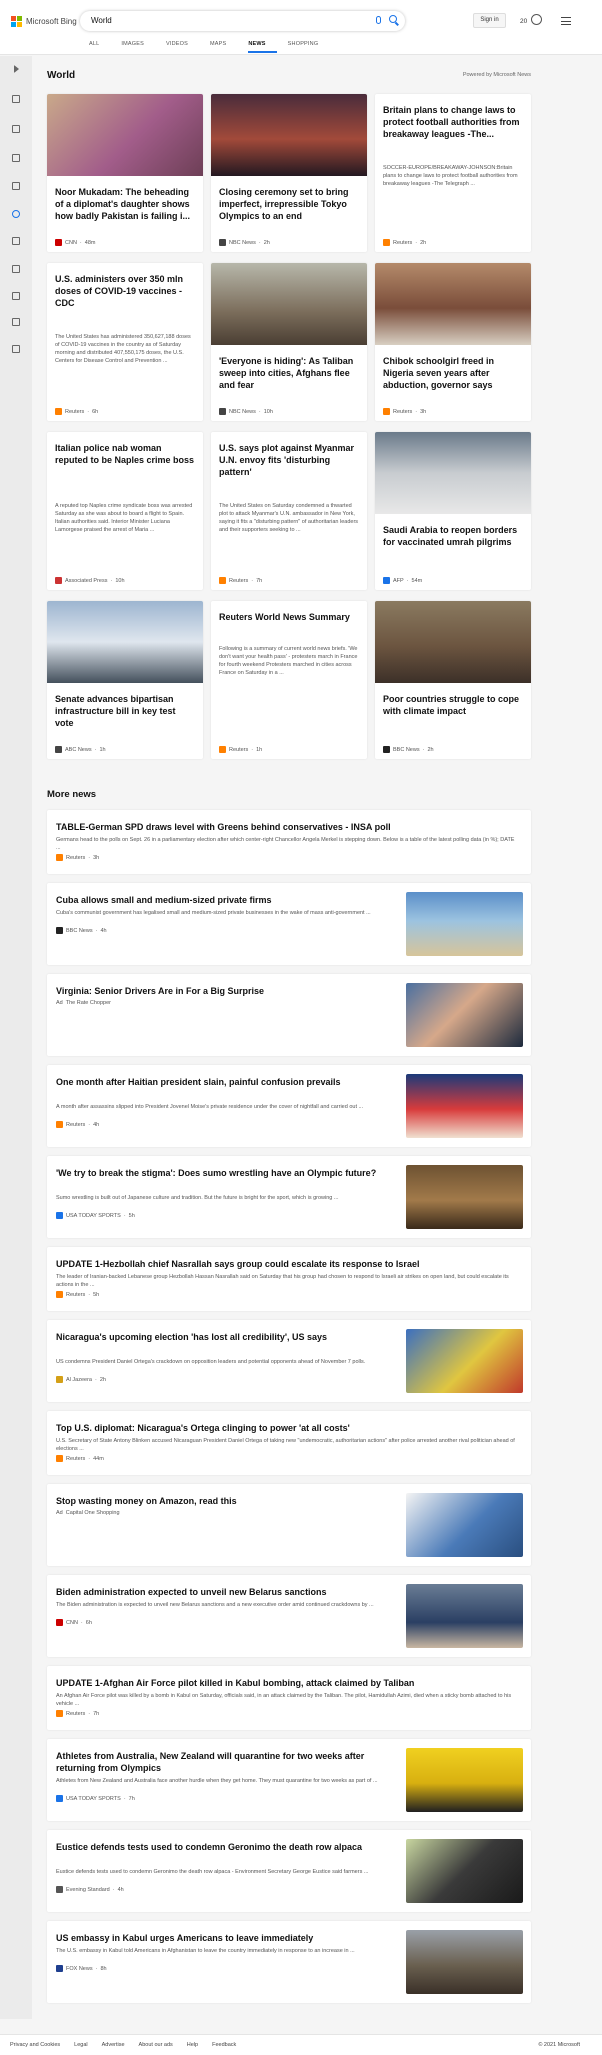 Image resolution: width=602 pixels, height=2055 pixels. I want to click on woman-portrait-image, so click(125, 135).